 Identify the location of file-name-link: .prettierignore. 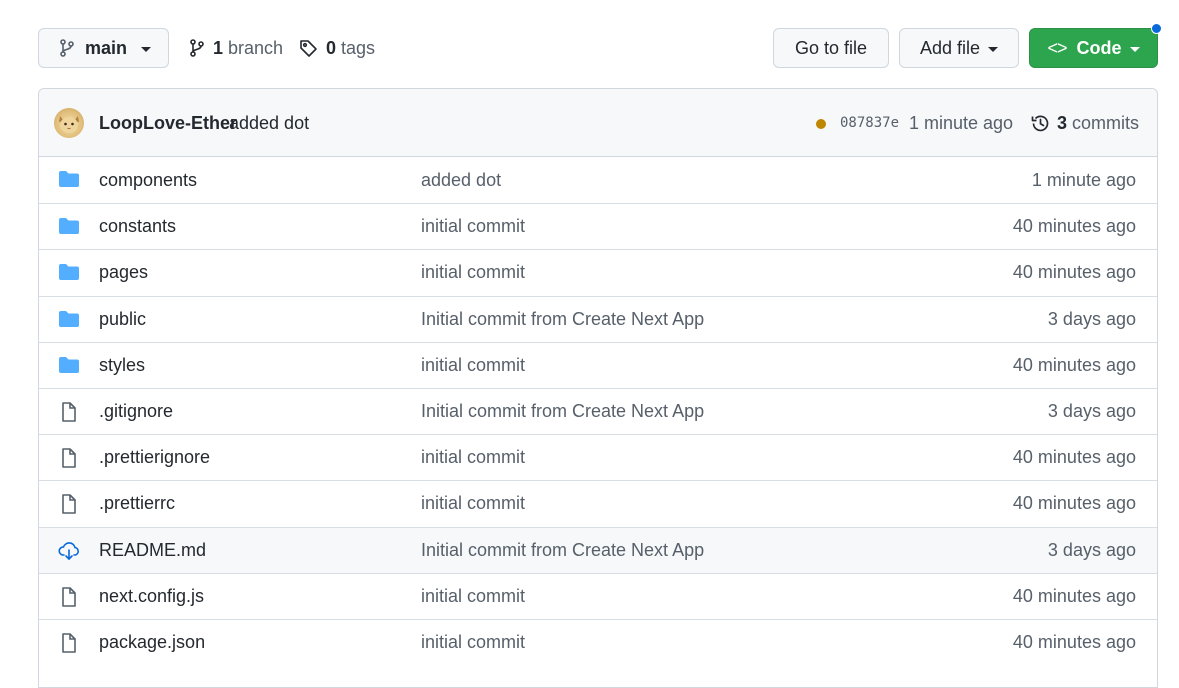
(154, 457).